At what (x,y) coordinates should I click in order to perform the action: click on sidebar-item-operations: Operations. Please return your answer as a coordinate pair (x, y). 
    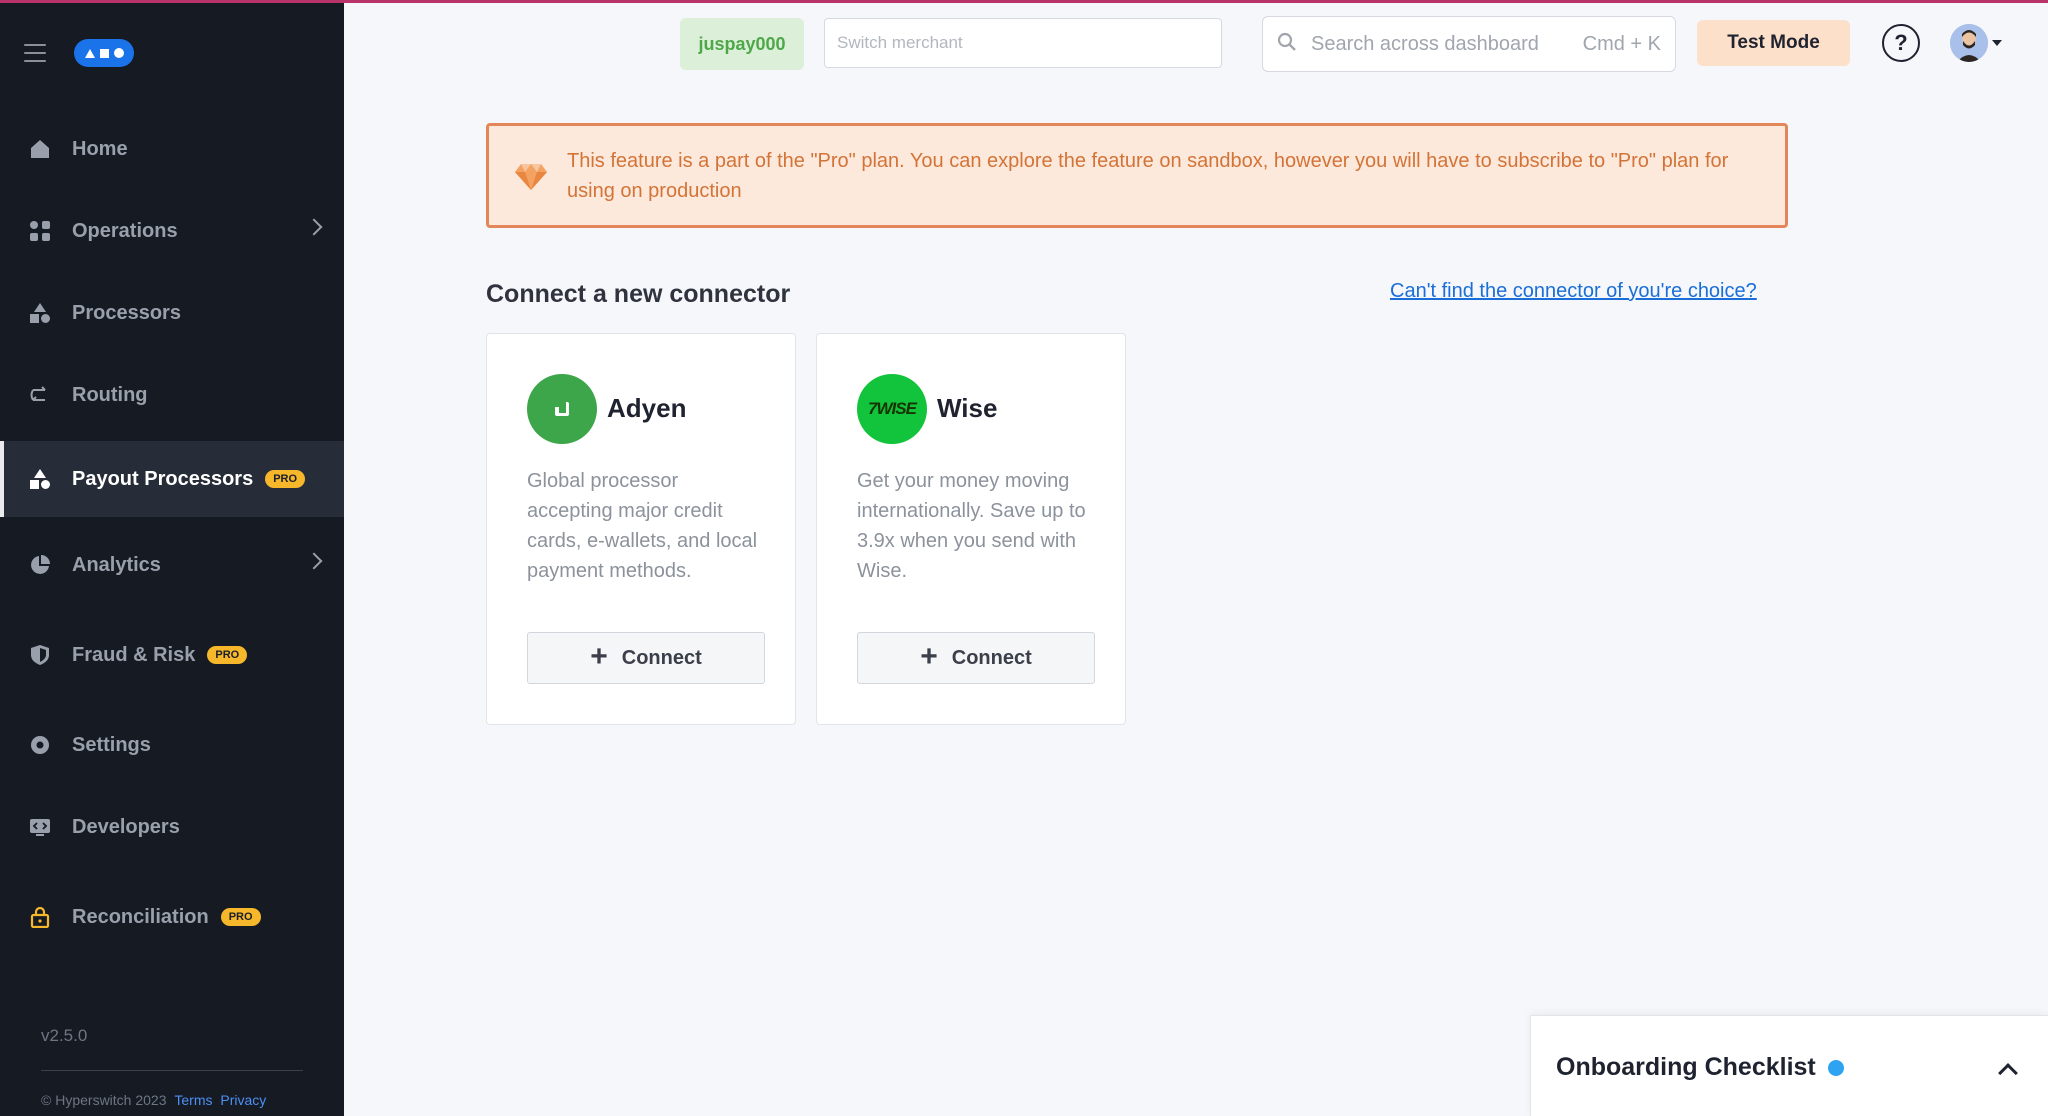
    Looking at the image, I should click on (172, 231).